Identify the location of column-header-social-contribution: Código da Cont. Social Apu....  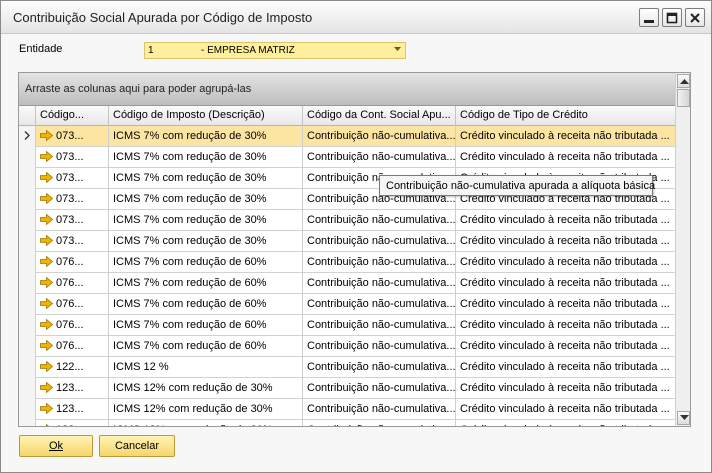
(379, 116).